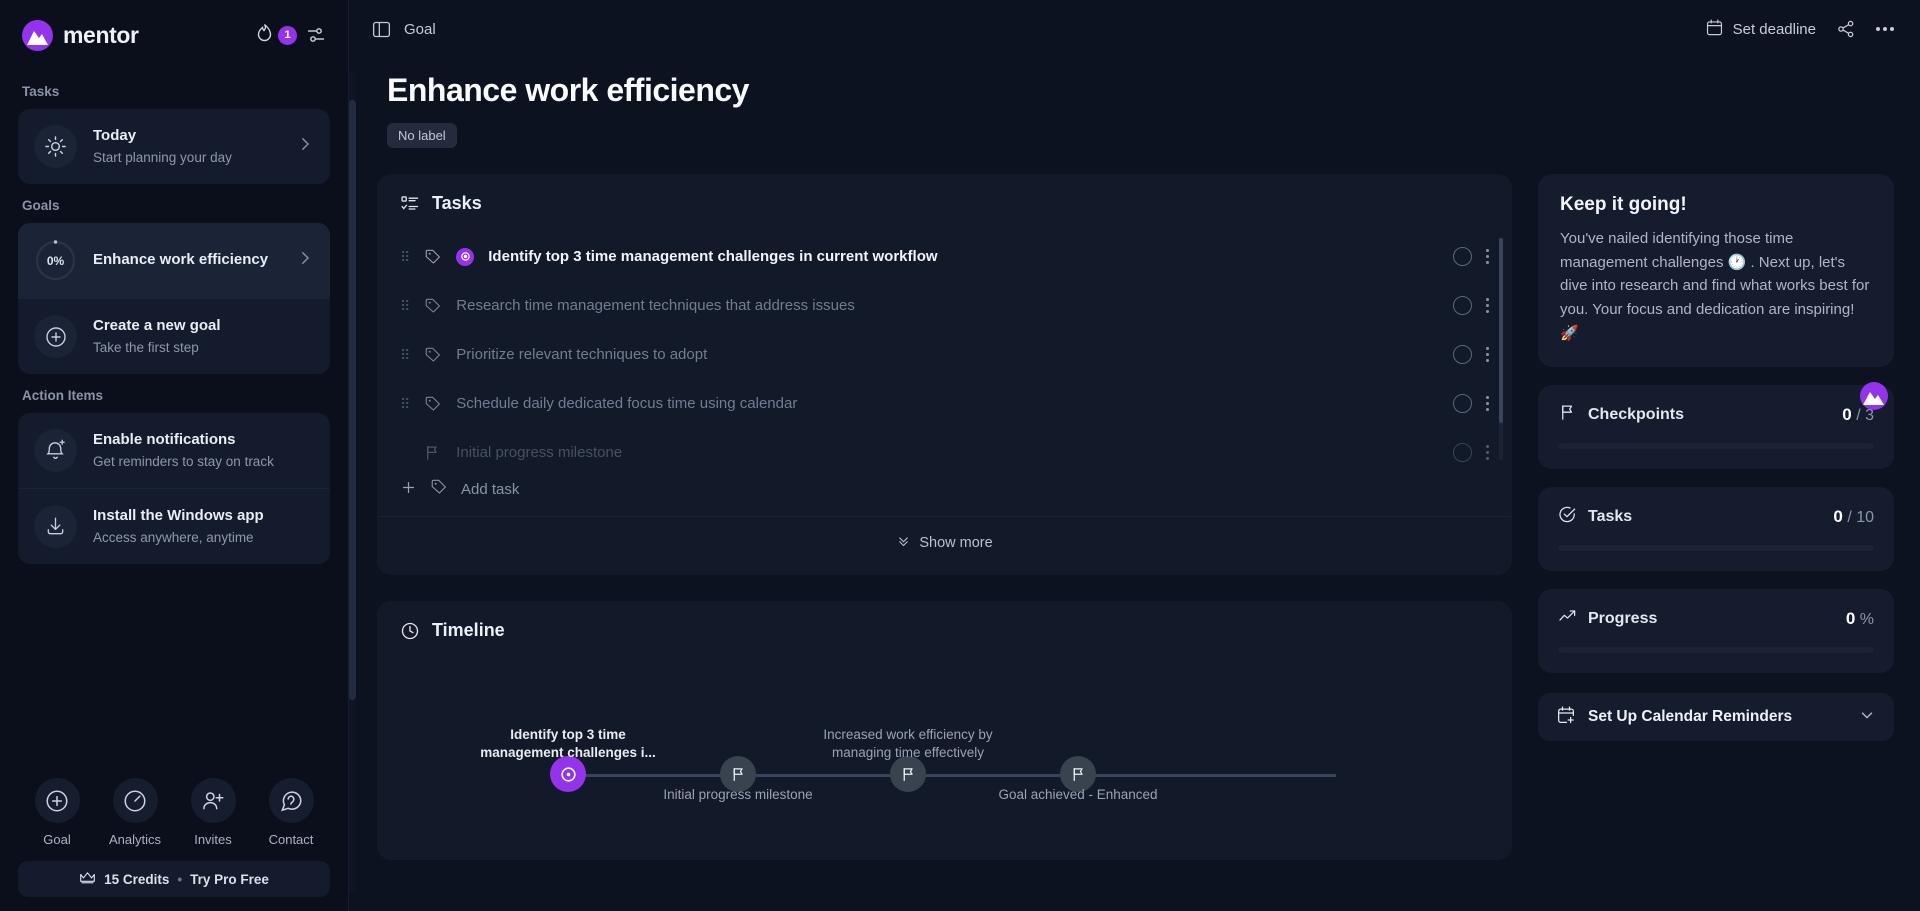 This screenshot has width=1920, height=911. Describe the element at coordinates (291, 839) in the screenshot. I see `quick-nav-contact-label: Contact` at that location.